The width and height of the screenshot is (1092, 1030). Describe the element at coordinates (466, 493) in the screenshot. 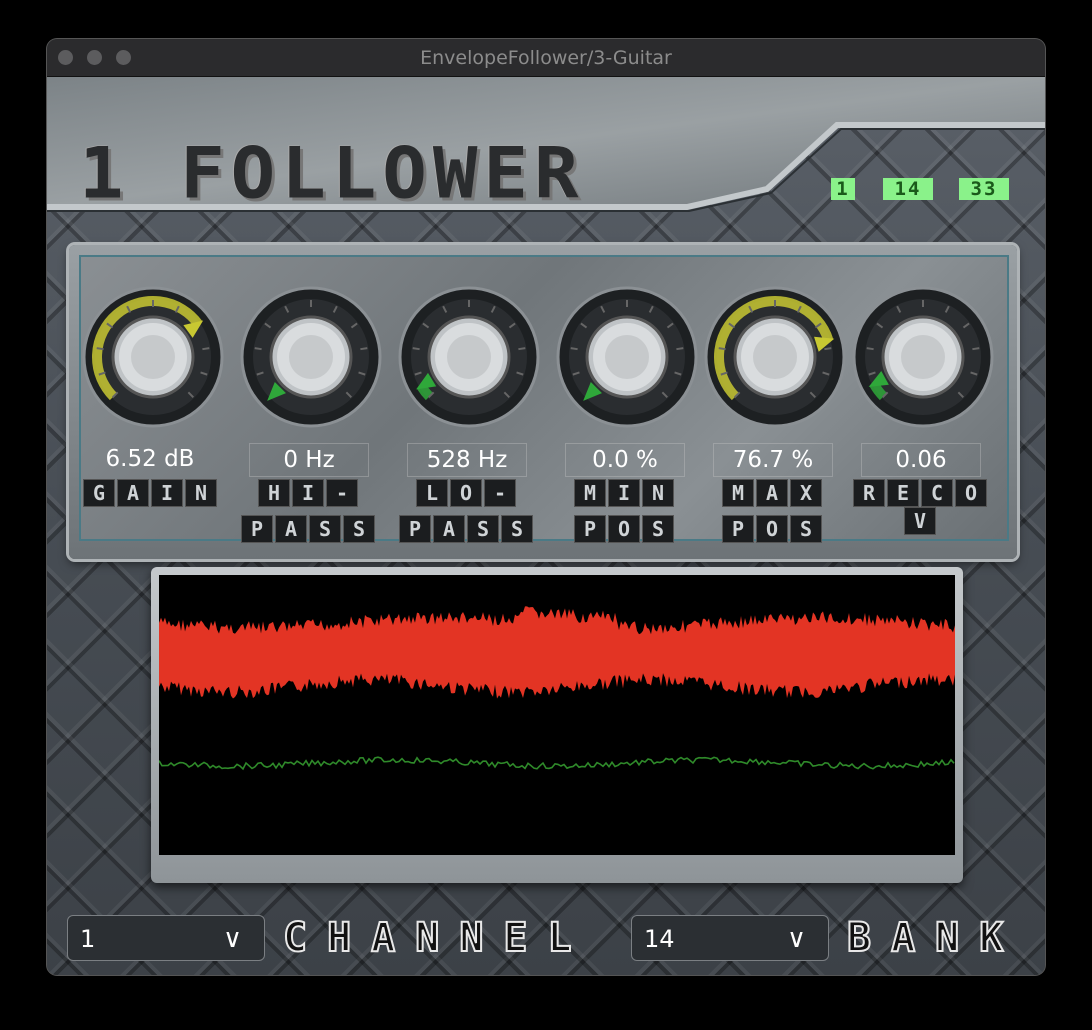

I see `knob-label: LO-` at that location.